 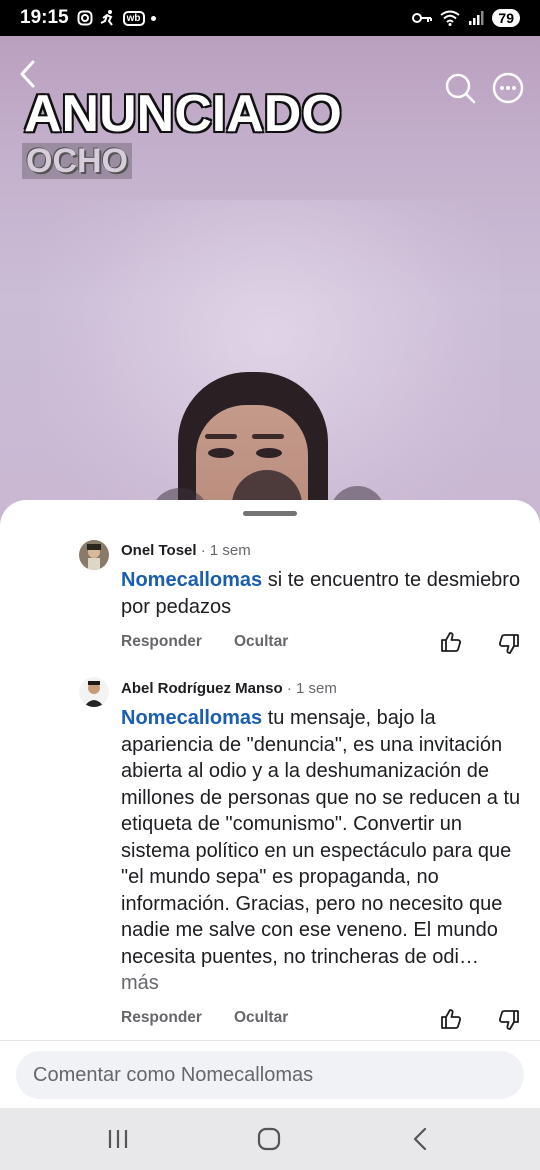 I want to click on comment-author: Abel Rodríguez Manso, so click(x=202, y=688).